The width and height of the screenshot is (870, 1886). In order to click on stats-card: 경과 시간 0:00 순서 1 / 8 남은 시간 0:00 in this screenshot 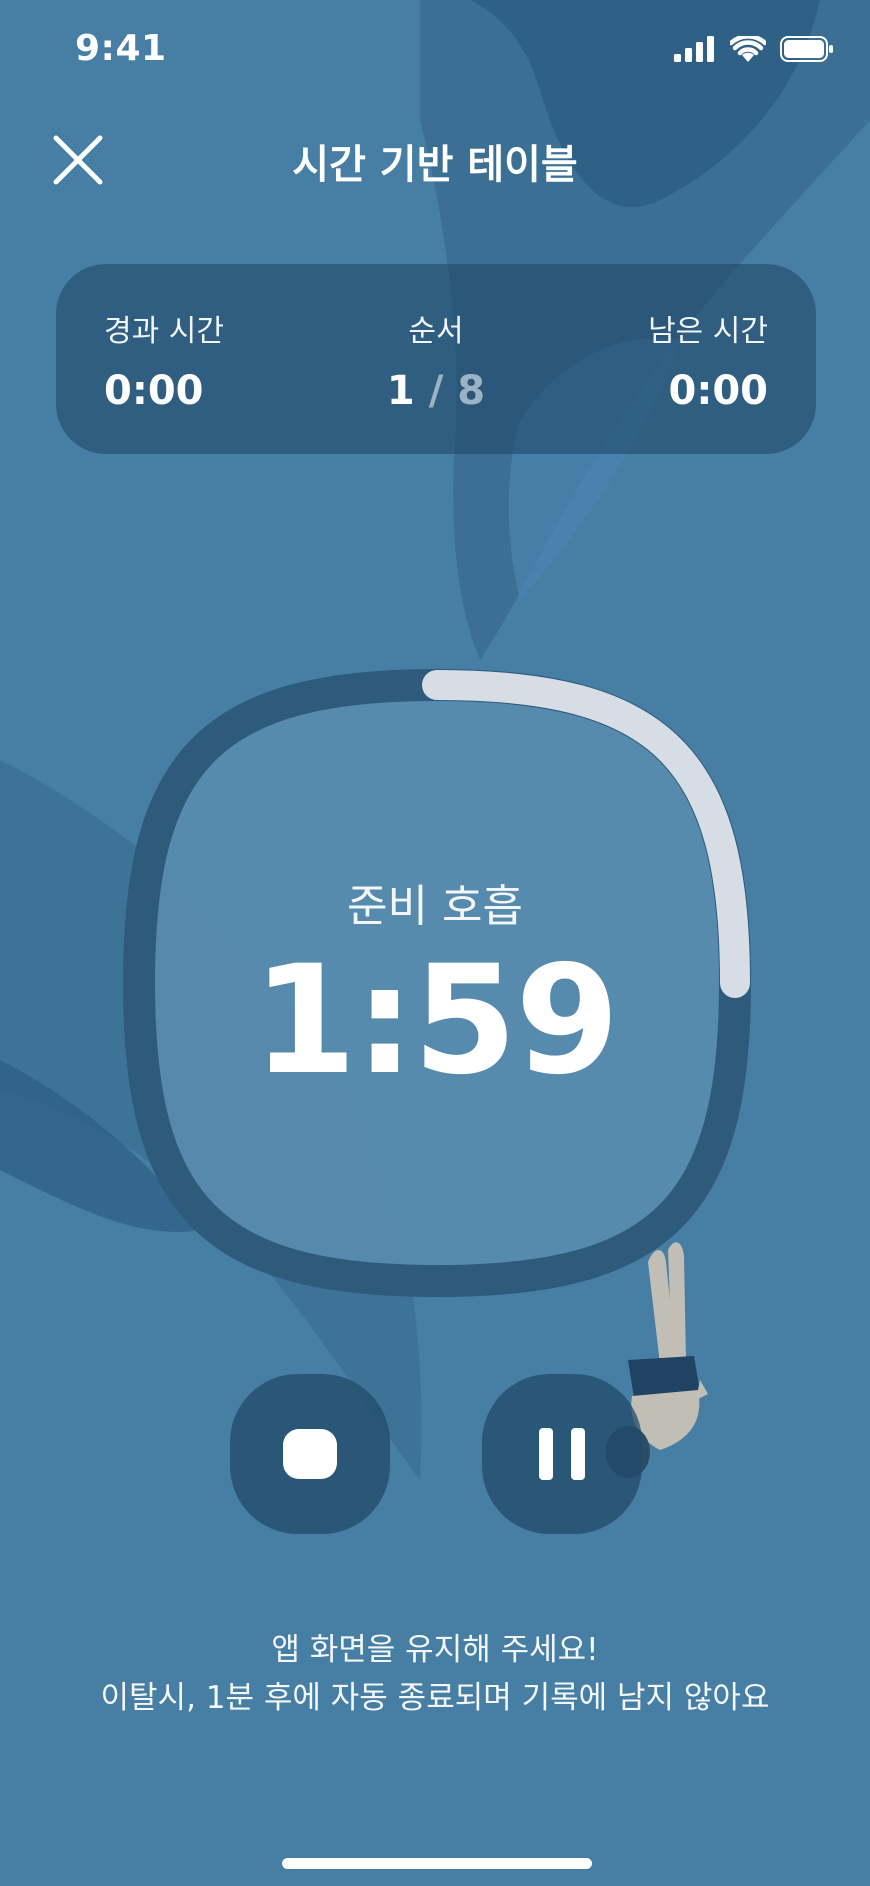, I will do `click(436, 359)`.